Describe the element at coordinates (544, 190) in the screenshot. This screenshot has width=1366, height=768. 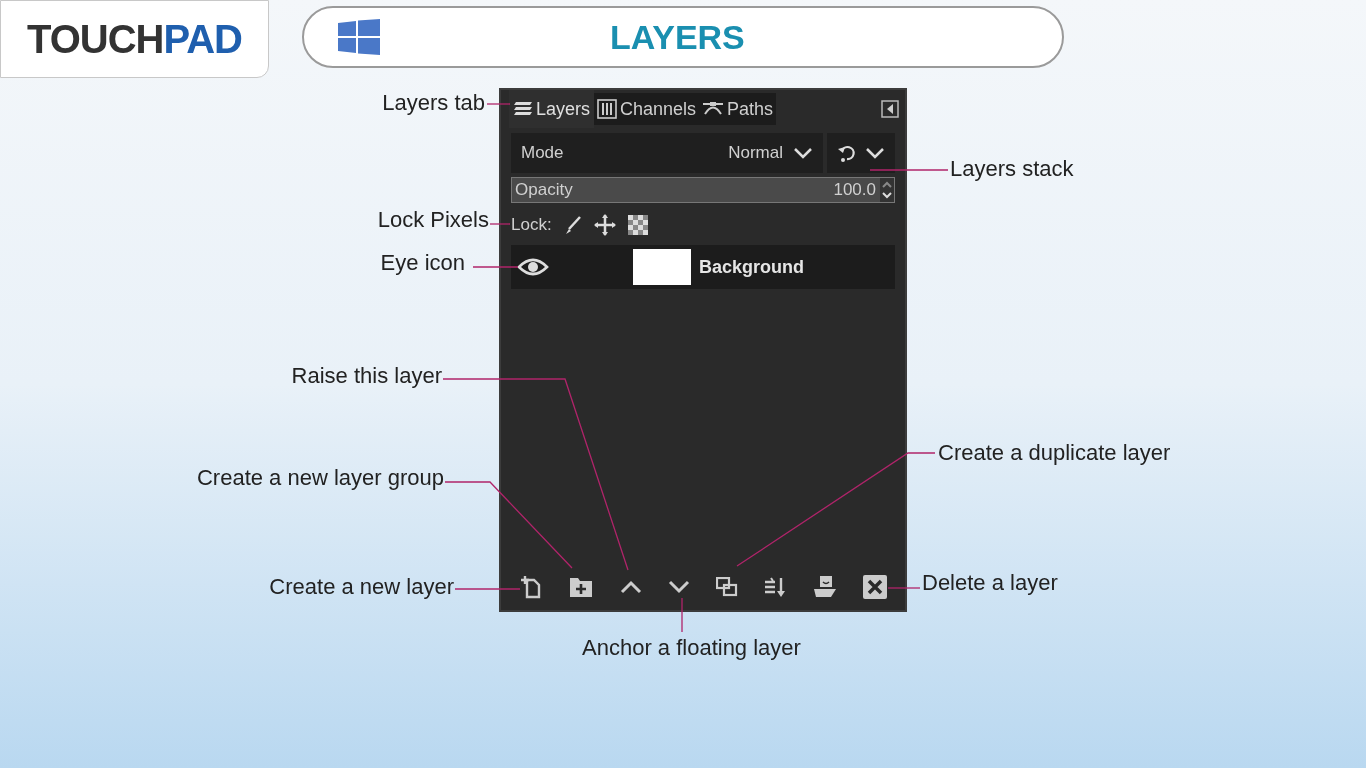
I see `opacity-label: Opacity` at that location.